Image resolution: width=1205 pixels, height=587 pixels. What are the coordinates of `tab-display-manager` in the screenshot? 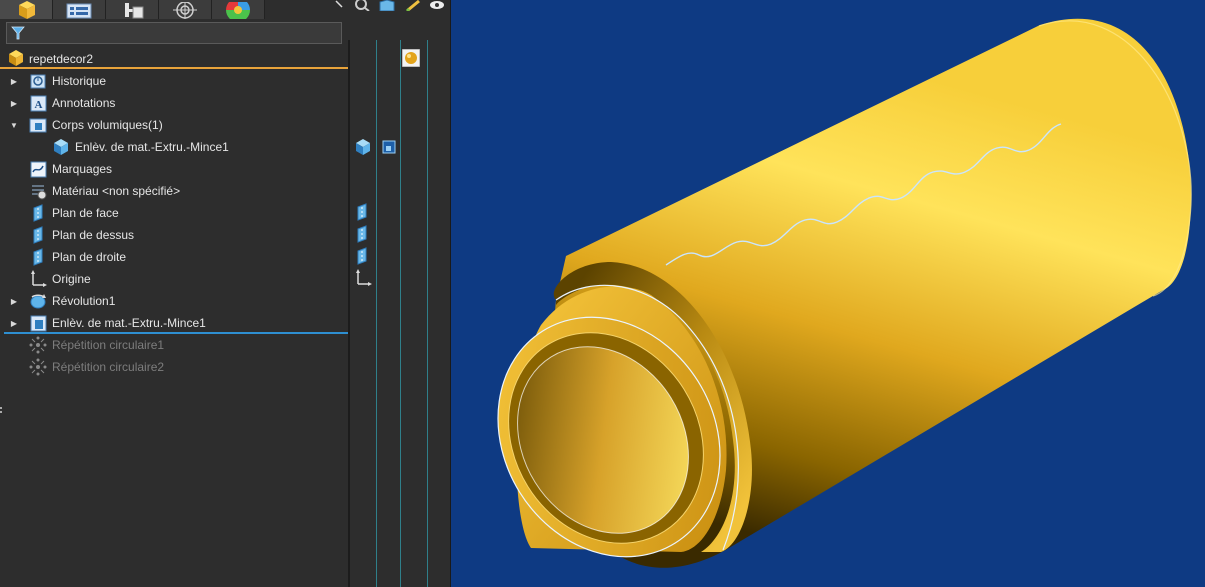 It's located at (238, 9).